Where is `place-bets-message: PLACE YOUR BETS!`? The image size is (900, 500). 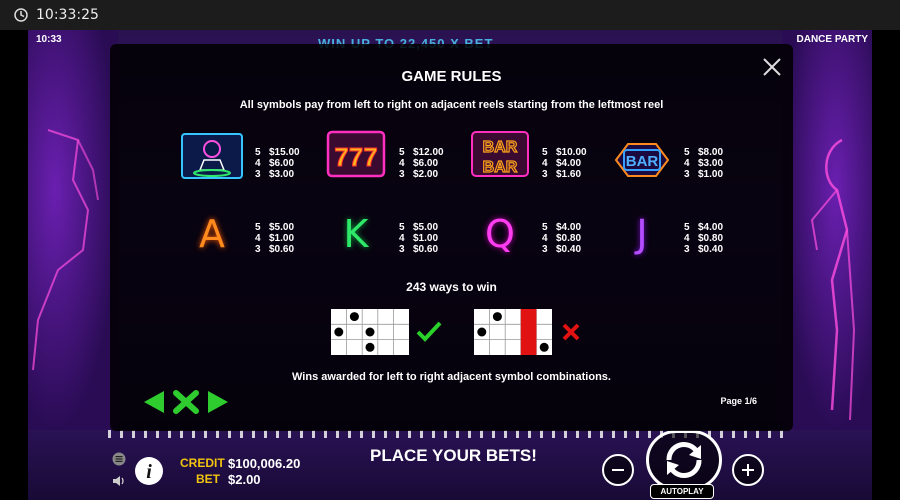
place-bets-message: PLACE YOUR BETS! is located at coordinates (453, 455).